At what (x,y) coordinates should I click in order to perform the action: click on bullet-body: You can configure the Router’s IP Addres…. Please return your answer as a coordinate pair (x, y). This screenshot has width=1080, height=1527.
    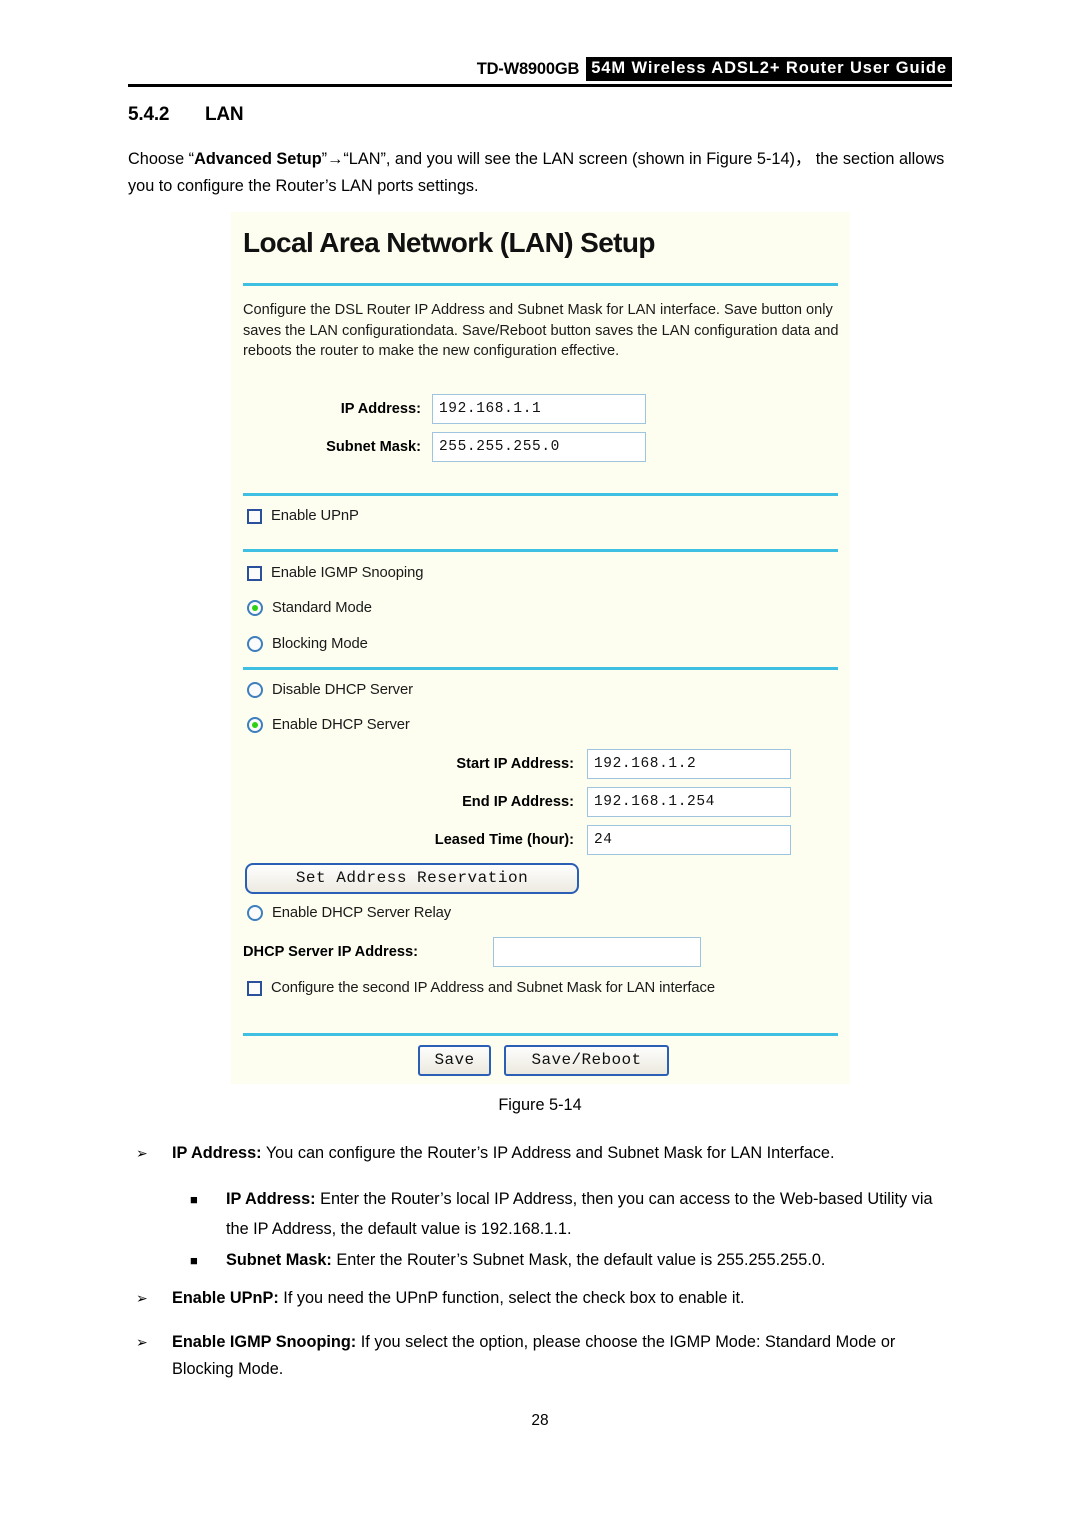
    Looking at the image, I should click on (548, 1153).